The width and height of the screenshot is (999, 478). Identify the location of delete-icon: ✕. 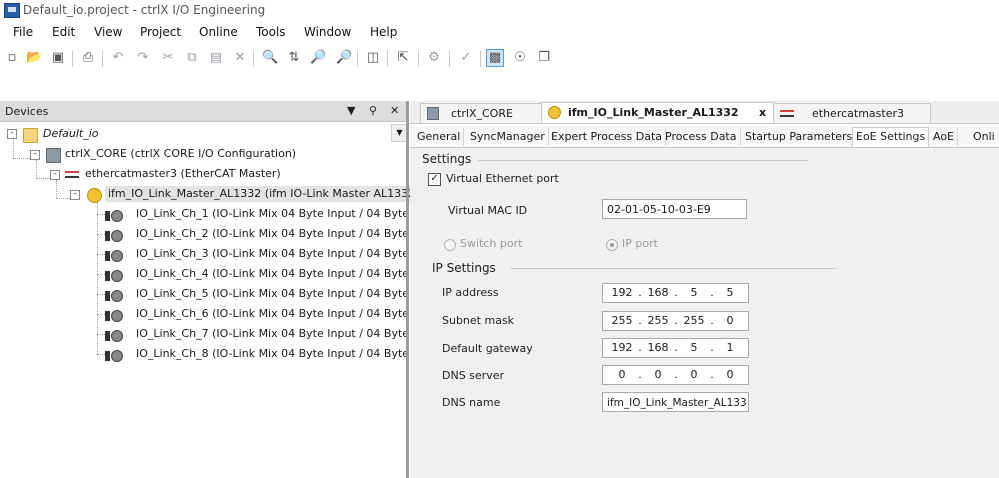
(240, 58).